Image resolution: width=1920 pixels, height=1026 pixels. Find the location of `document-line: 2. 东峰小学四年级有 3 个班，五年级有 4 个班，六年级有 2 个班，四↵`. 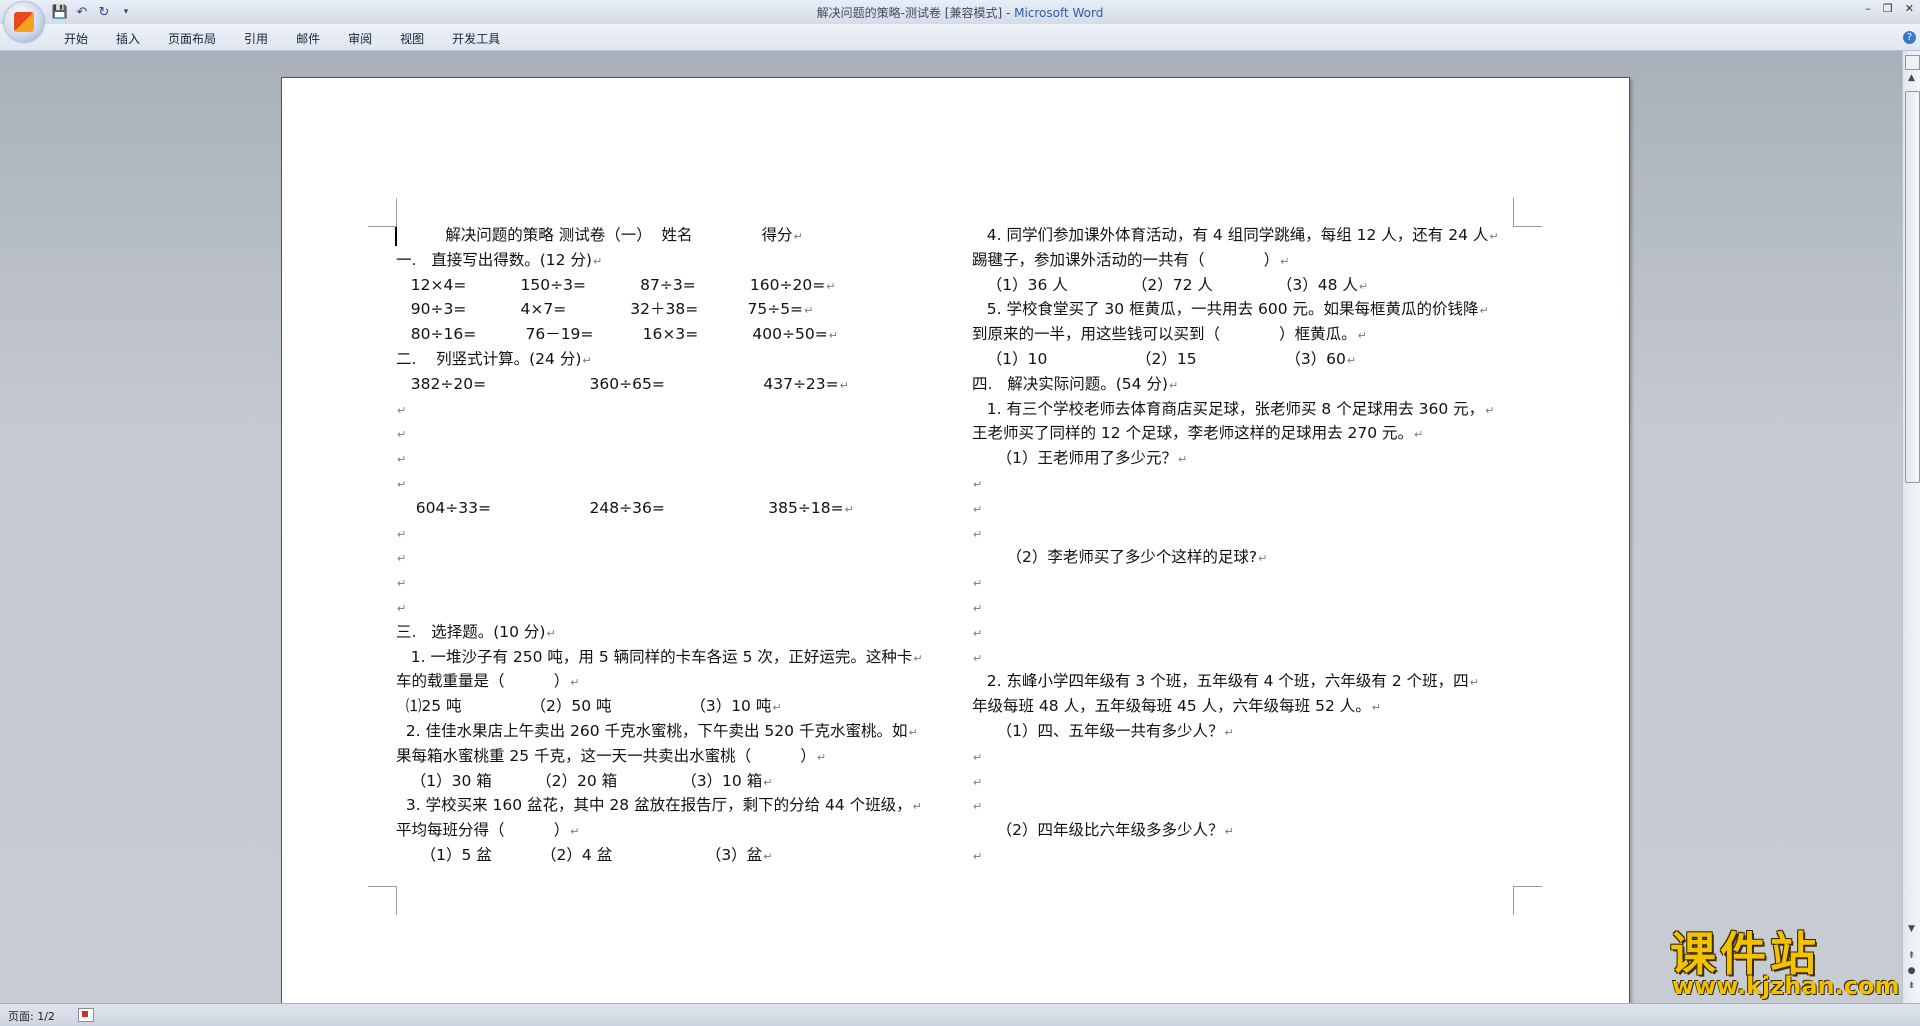

document-line: 2. 东峰小学四年级有 3 个班，五年级有 4 个班，六年级有 2 个班，四↵ is located at coordinates (1249, 681).